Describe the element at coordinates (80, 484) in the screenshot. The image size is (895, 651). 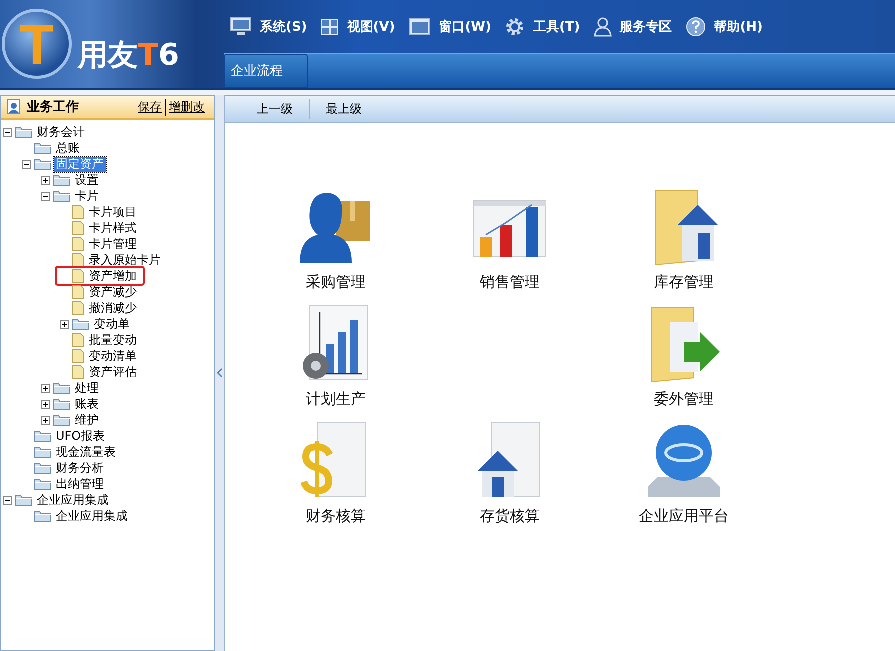
I see `tree-item: 出纳管理` at that location.